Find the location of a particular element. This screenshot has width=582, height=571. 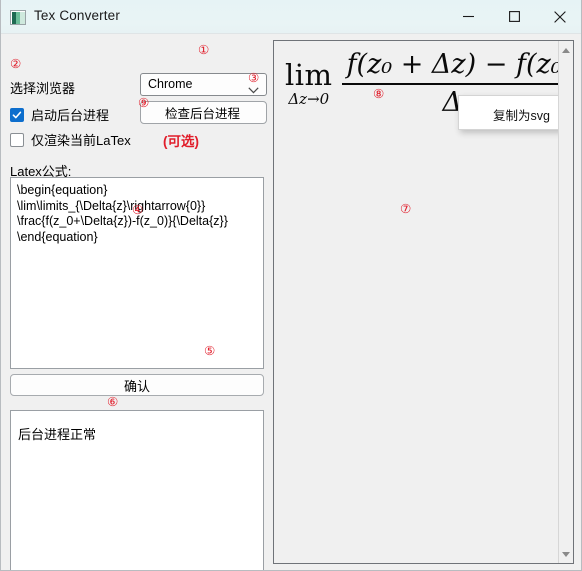

close-button is located at coordinates (559, 16).